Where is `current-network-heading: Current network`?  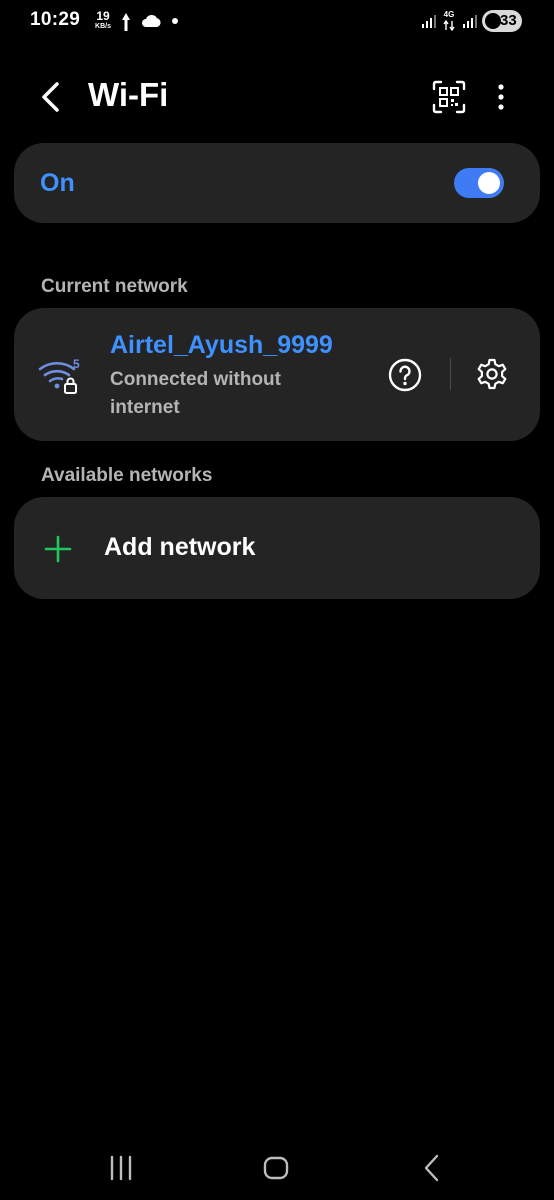
current-network-heading: Current network is located at coordinates (114, 286).